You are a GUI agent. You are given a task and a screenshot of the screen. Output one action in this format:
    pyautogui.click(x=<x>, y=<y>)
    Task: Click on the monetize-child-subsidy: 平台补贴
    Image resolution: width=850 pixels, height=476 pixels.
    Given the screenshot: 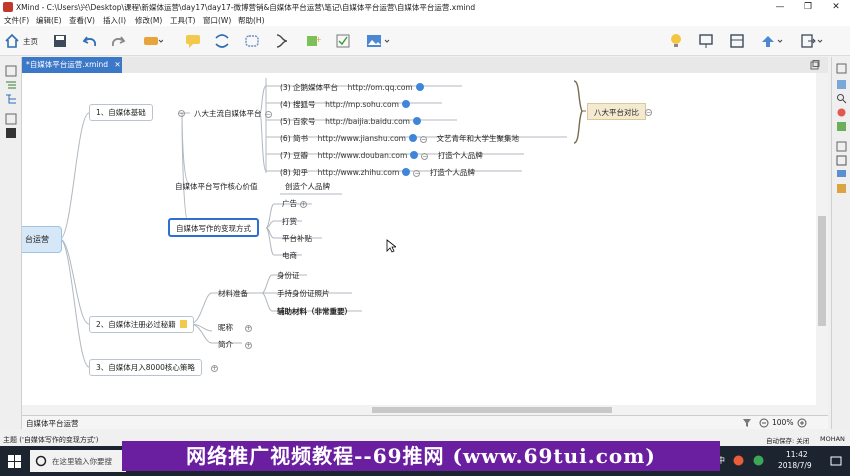 What is the action you would take?
    pyautogui.click(x=297, y=238)
    